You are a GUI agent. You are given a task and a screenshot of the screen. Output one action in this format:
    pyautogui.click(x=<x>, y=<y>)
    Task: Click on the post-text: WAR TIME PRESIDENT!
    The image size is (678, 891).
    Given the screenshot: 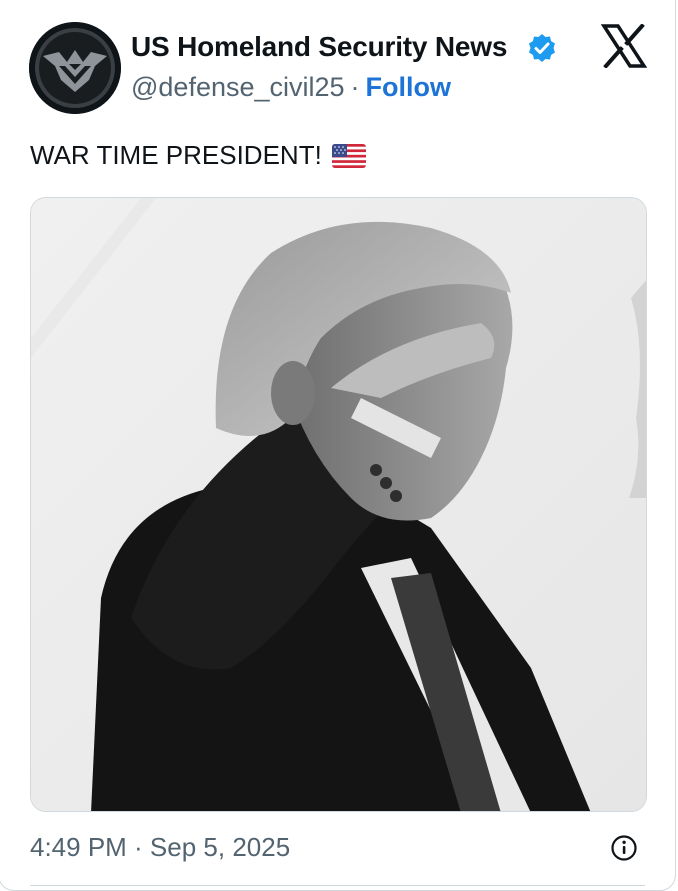 What is the action you would take?
    pyautogui.click(x=198, y=155)
    